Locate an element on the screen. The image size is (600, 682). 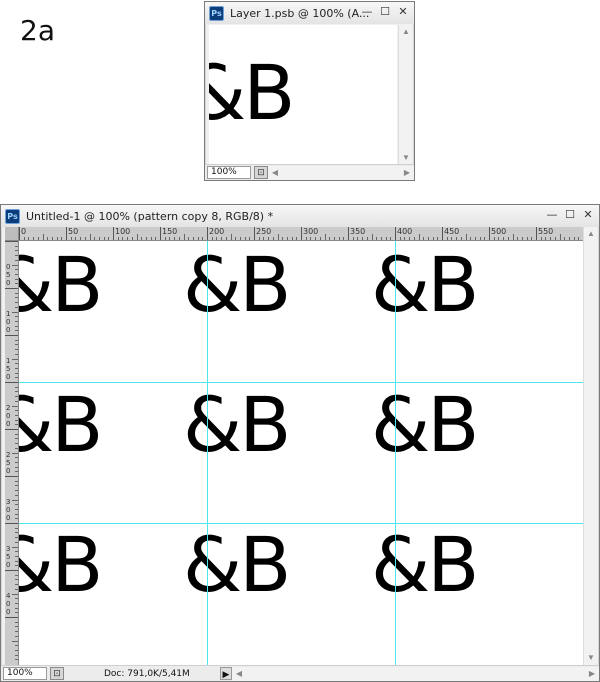
main-horizontal-scrollbar: ◀ ▶ is located at coordinates (415, 673).